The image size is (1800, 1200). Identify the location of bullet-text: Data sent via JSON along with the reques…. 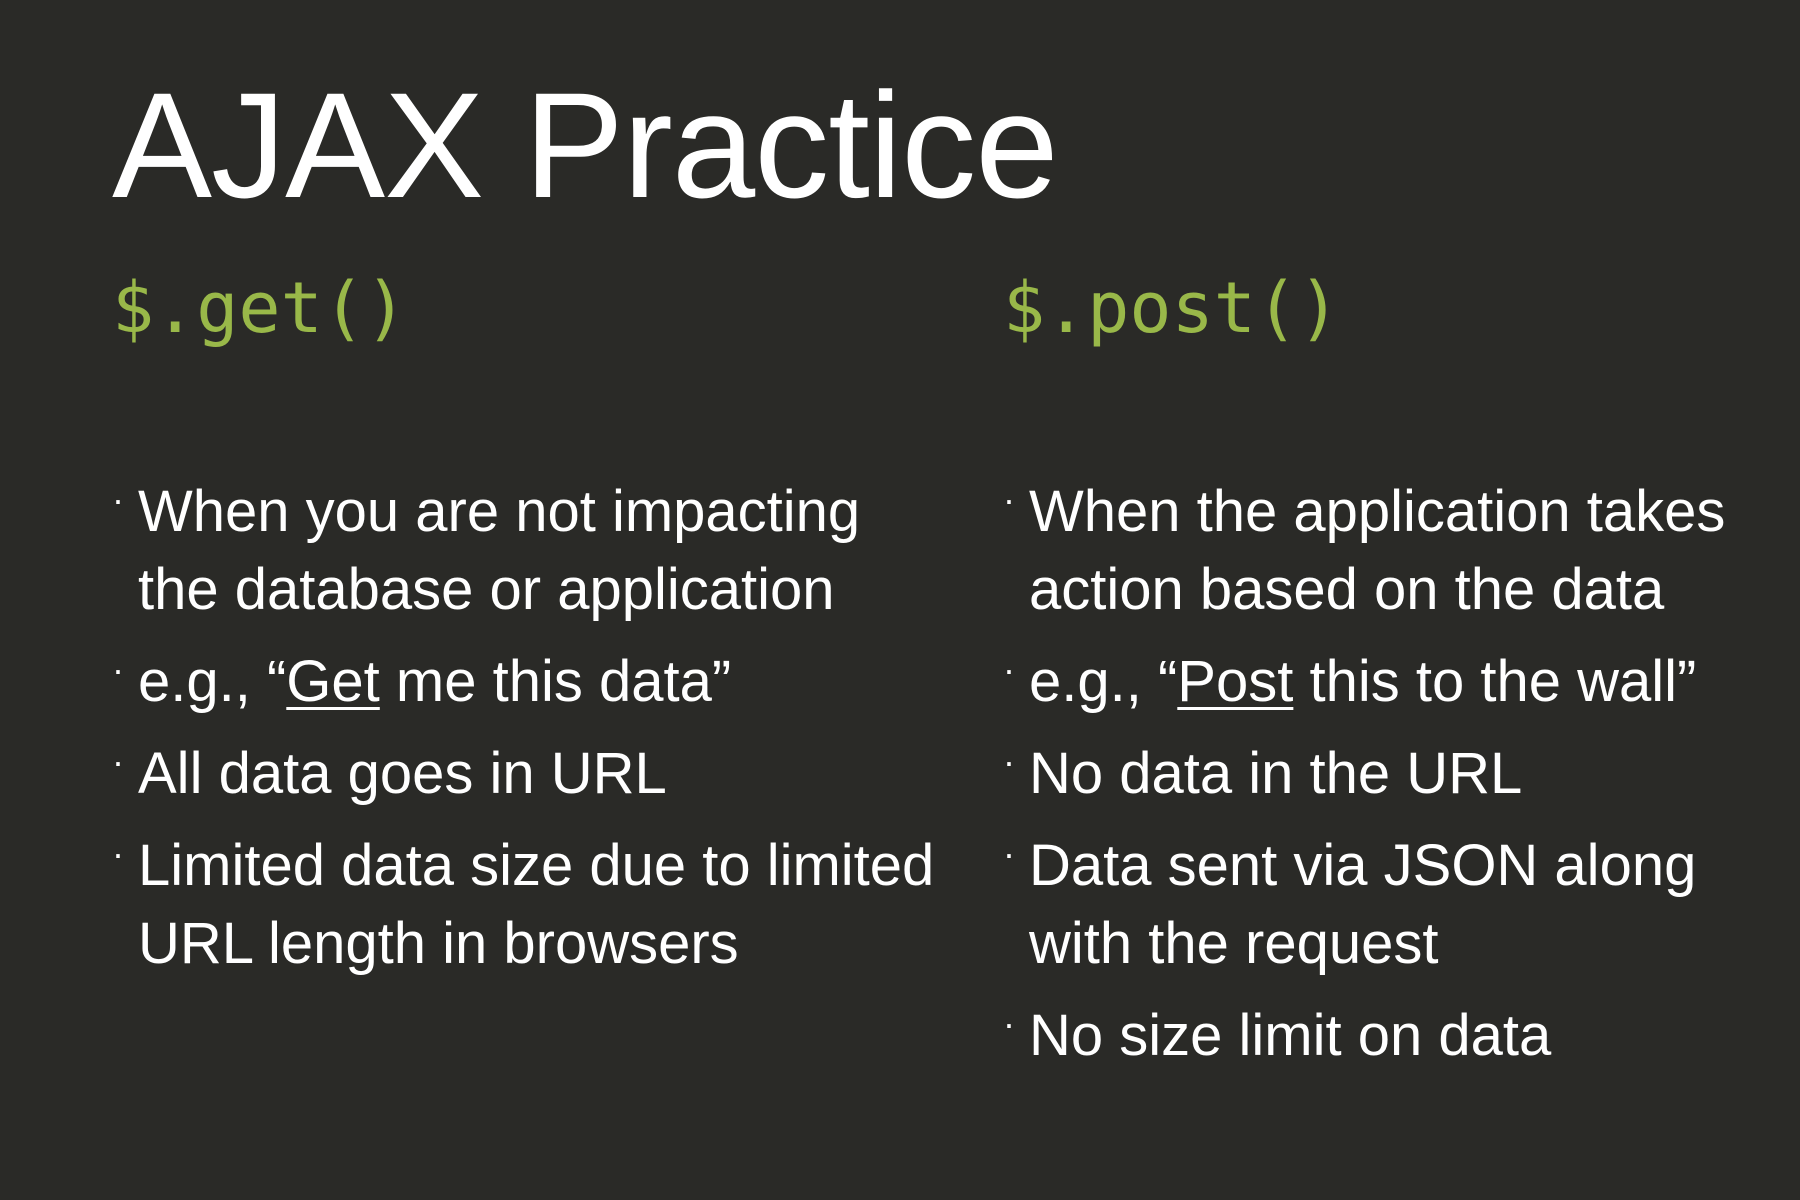
(1363, 904).